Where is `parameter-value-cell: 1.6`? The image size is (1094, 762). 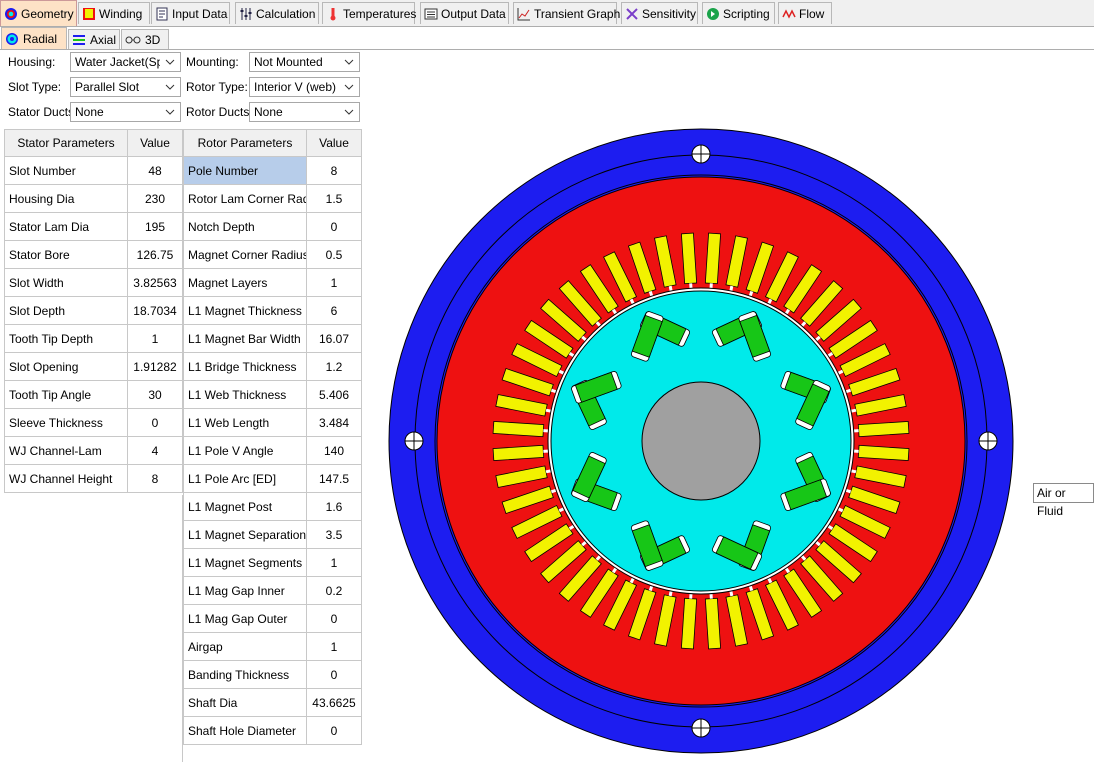
parameter-value-cell: 1.6 is located at coordinates (334, 506).